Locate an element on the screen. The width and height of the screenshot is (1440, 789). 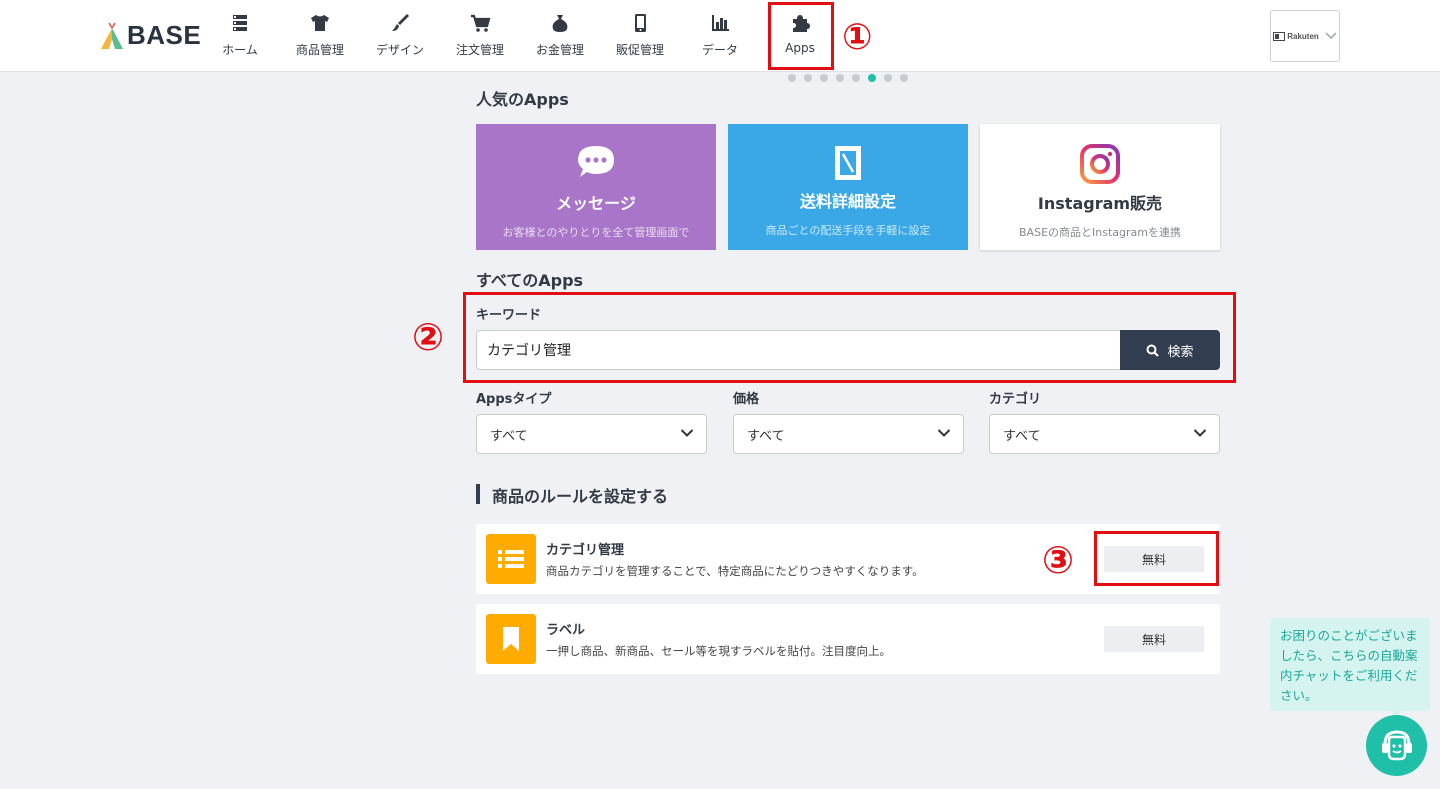
smartphone-icon is located at coordinates (640, 23).